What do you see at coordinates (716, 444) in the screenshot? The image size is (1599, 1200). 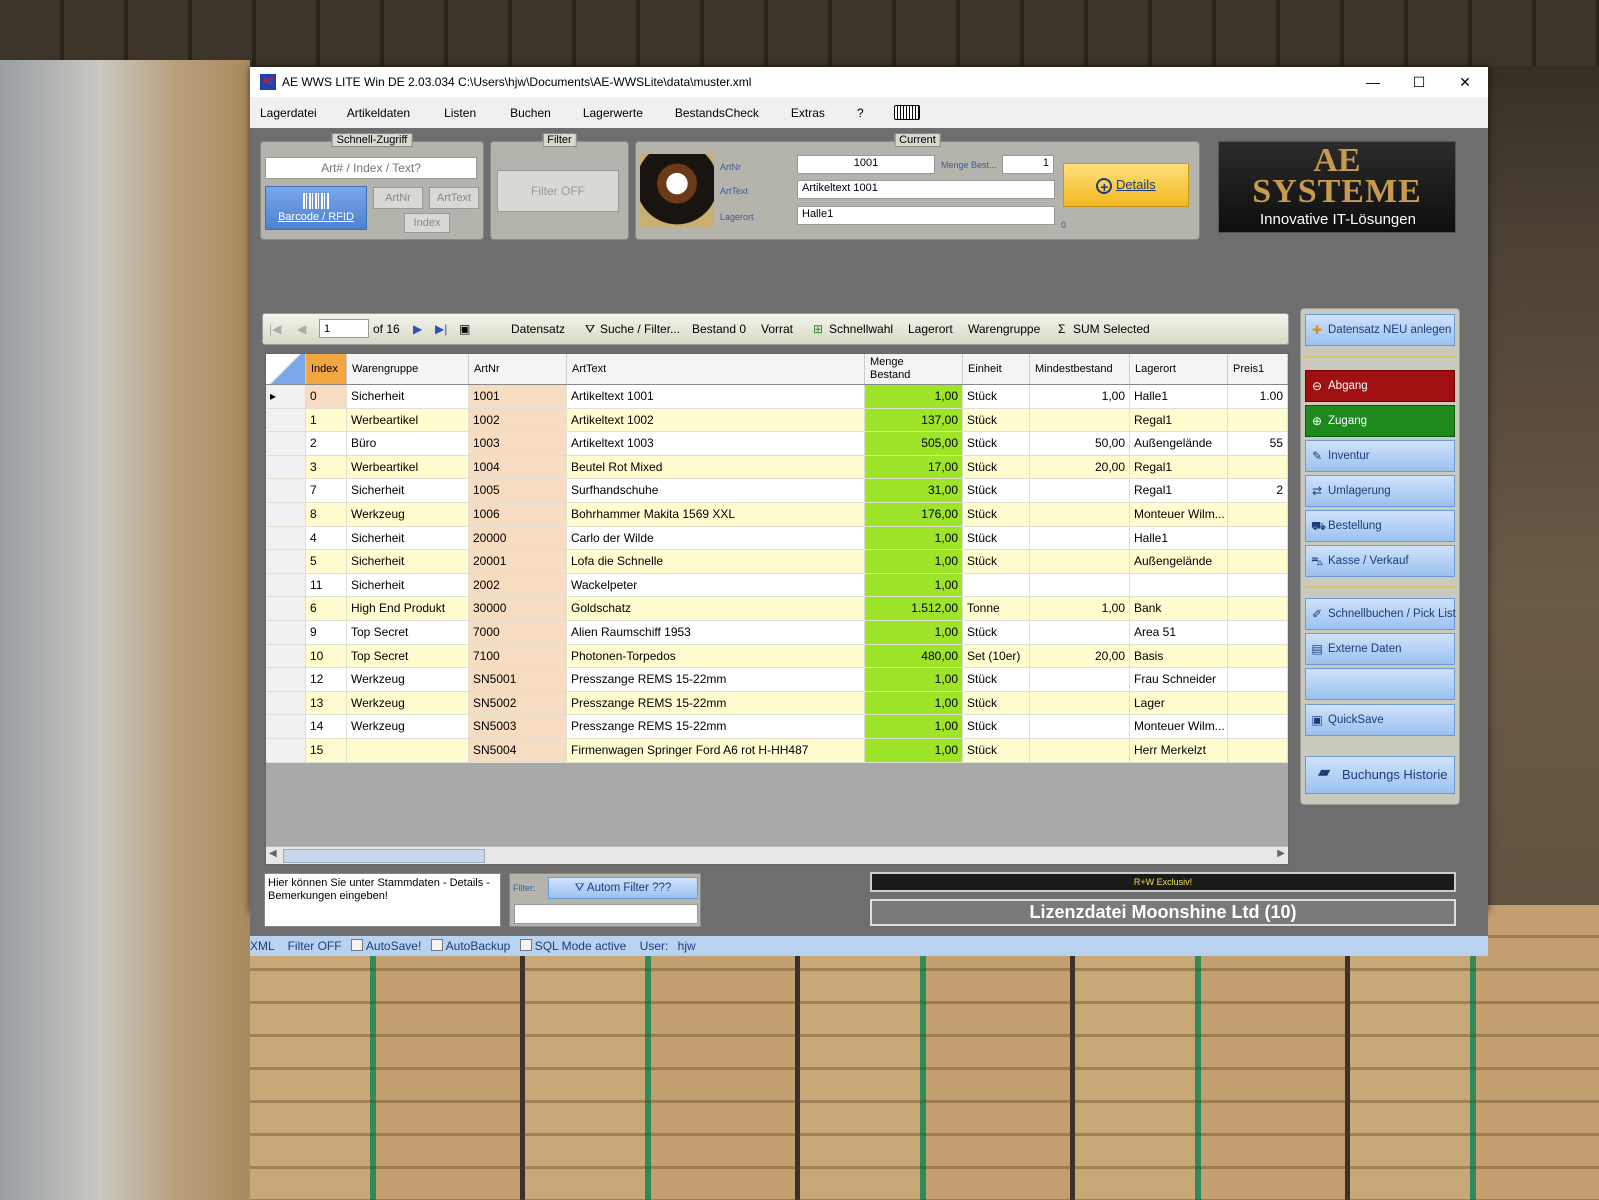 I see `cell-arttext: Artikeltext 1003` at bounding box center [716, 444].